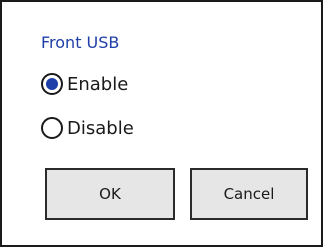 The height and width of the screenshot is (250, 326). What do you see at coordinates (249, 194) in the screenshot?
I see `cancel-button: Cancel` at bounding box center [249, 194].